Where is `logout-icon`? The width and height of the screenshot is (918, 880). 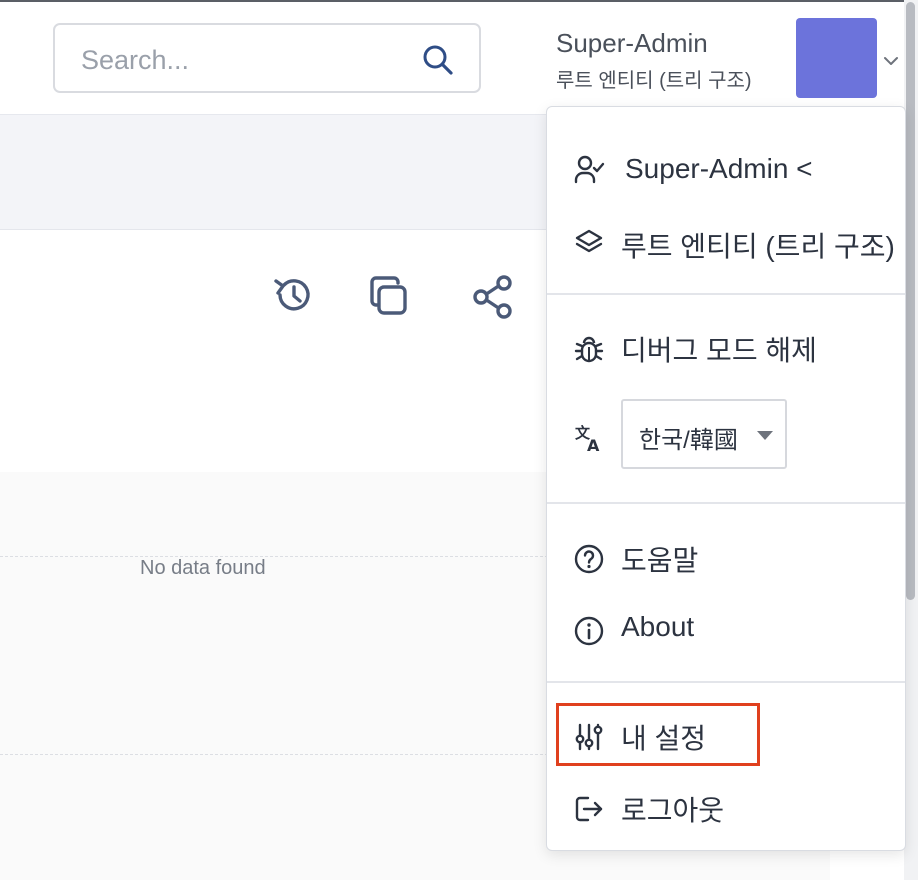 logout-icon is located at coordinates (589, 809).